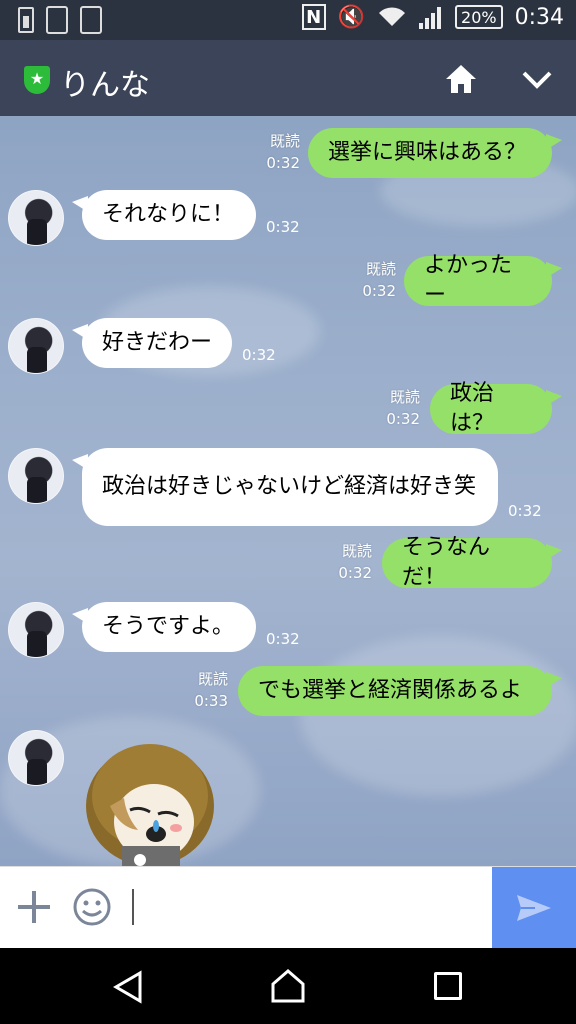 Image resolution: width=576 pixels, height=1024 pixels. What do you see at coordinates (285, 487) in the screenshot?
I see `incoming-message: 政治は好きじゃないけど経済は好き笑` at bounding box center [285, 487].